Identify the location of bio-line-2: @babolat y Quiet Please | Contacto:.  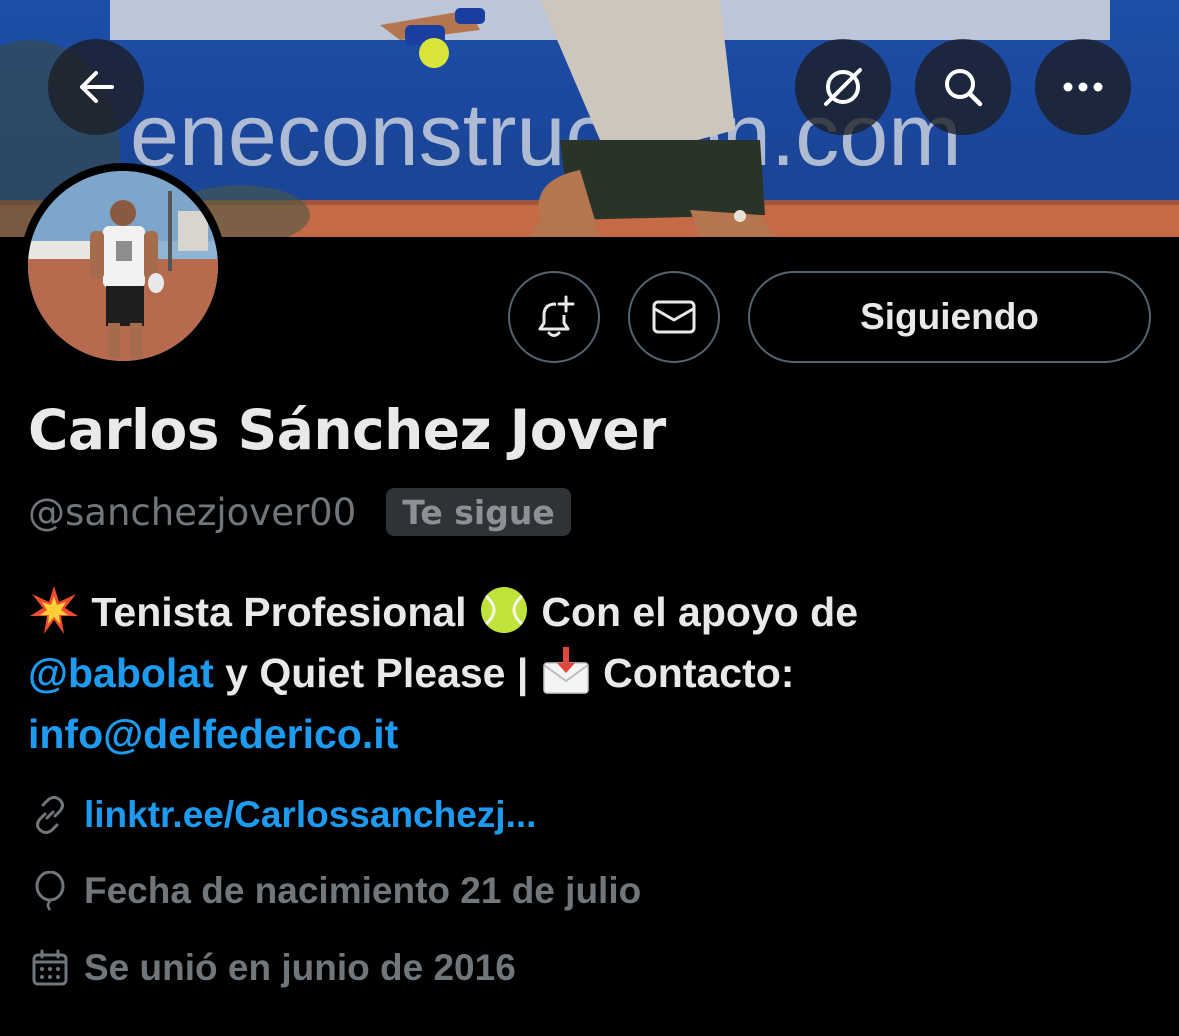
(593, 673).